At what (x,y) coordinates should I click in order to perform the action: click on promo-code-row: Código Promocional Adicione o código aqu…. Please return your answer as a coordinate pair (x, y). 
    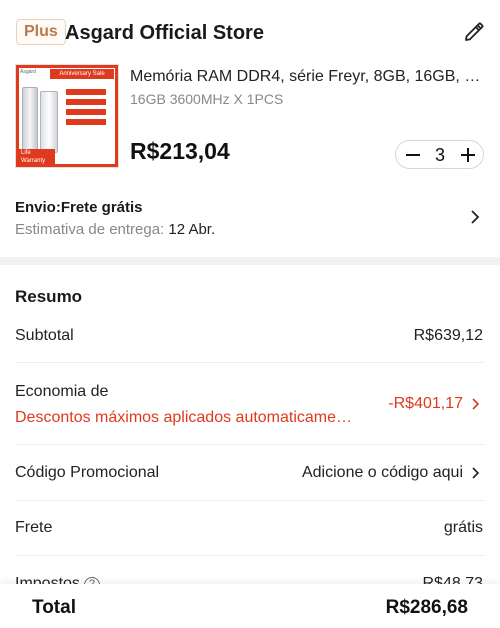
    Looking at the image, I should click on (250, 473).